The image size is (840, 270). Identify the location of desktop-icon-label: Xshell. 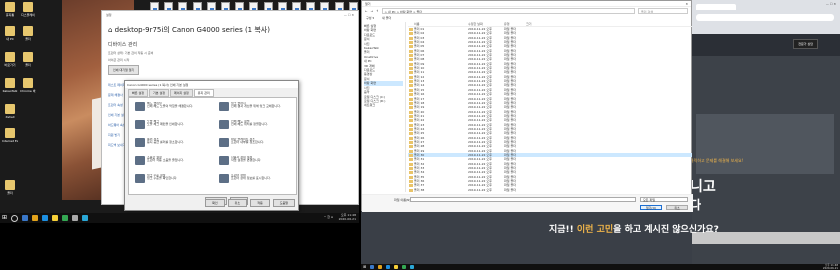
(10, 117).